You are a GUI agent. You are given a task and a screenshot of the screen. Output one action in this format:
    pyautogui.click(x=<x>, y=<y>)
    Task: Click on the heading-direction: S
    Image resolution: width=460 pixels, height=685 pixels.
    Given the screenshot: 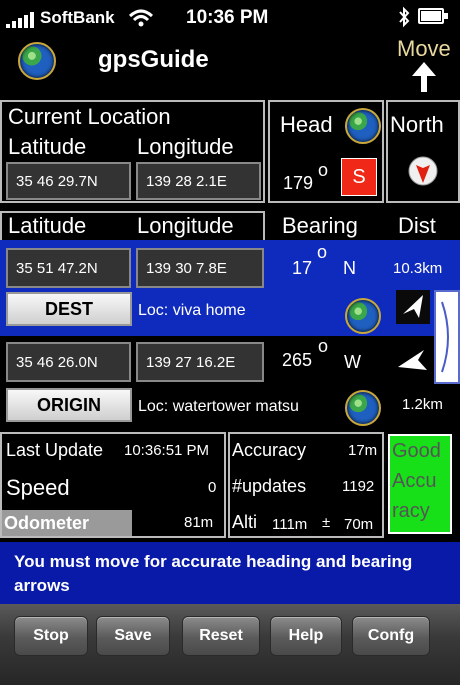 What is the action you would take?
    pyautogui.click(x=359, y=176)
    